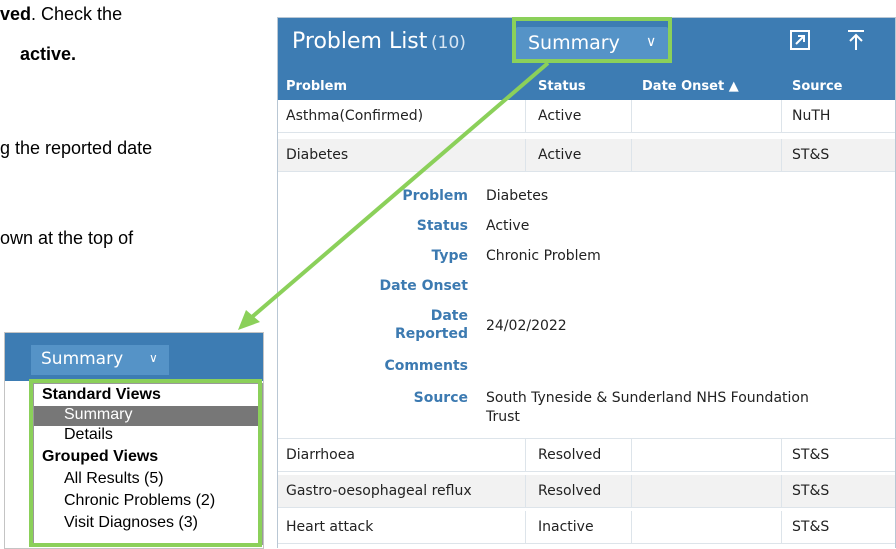 The image size is (896, 549). What do you see at coordinates (153, 358) in the screenshot?
I see `chevron-down-icon: ∨` at bounding box center [153, 358].